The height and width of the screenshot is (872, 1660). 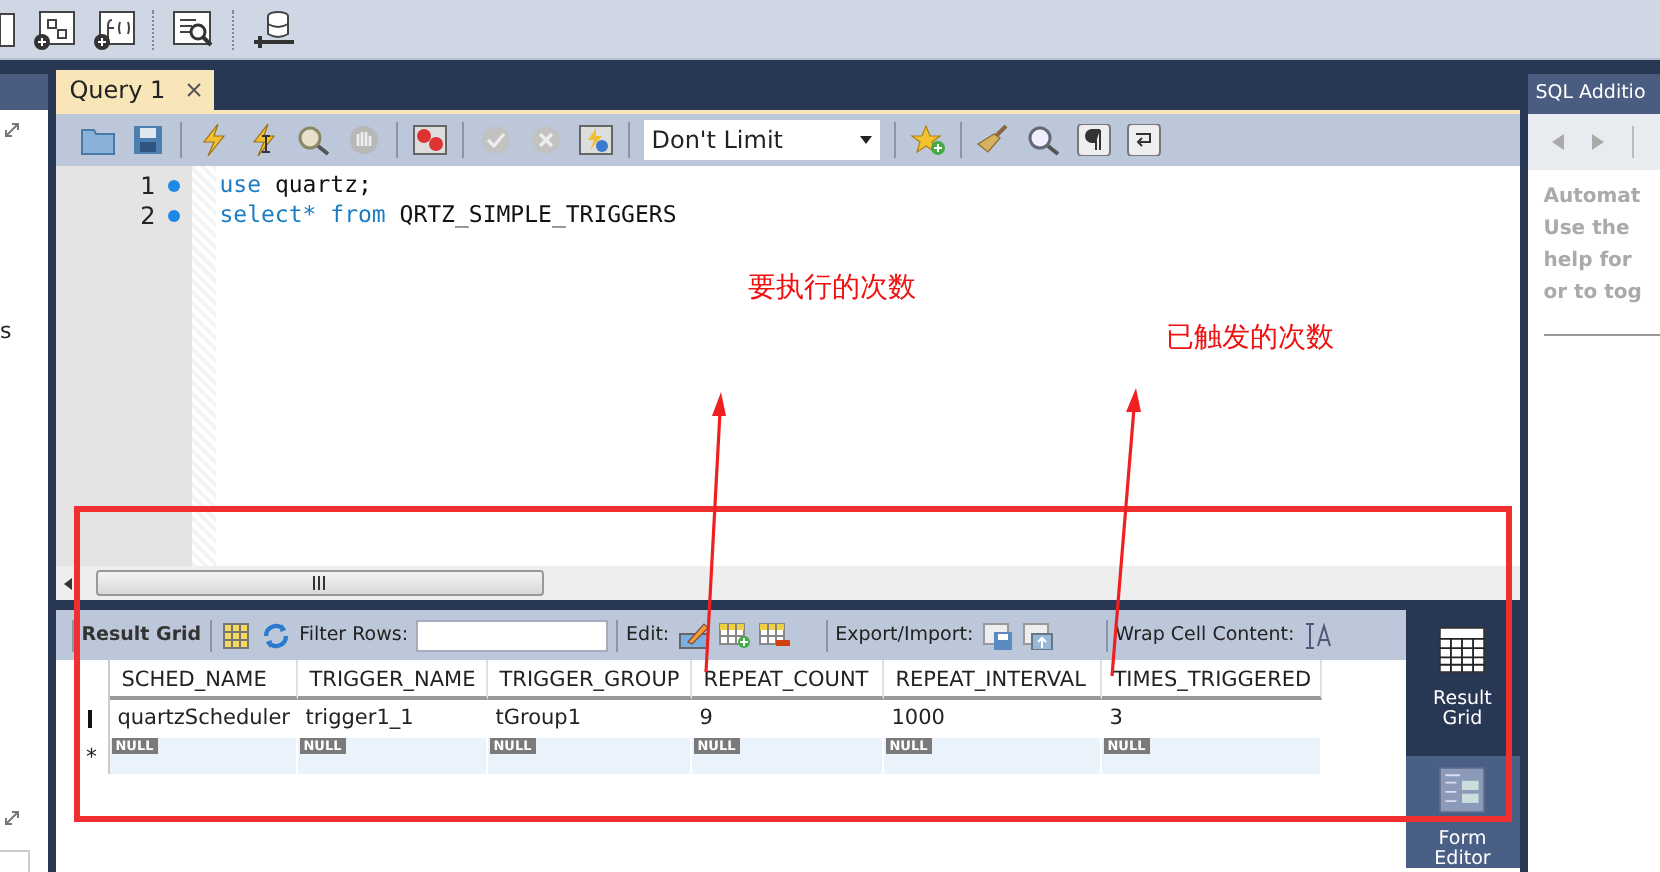 What do you see at coordinates (392, 680) in the screenshot?
I see `column-header: TRIGGER_NAME` at bounding box center [392, 680].